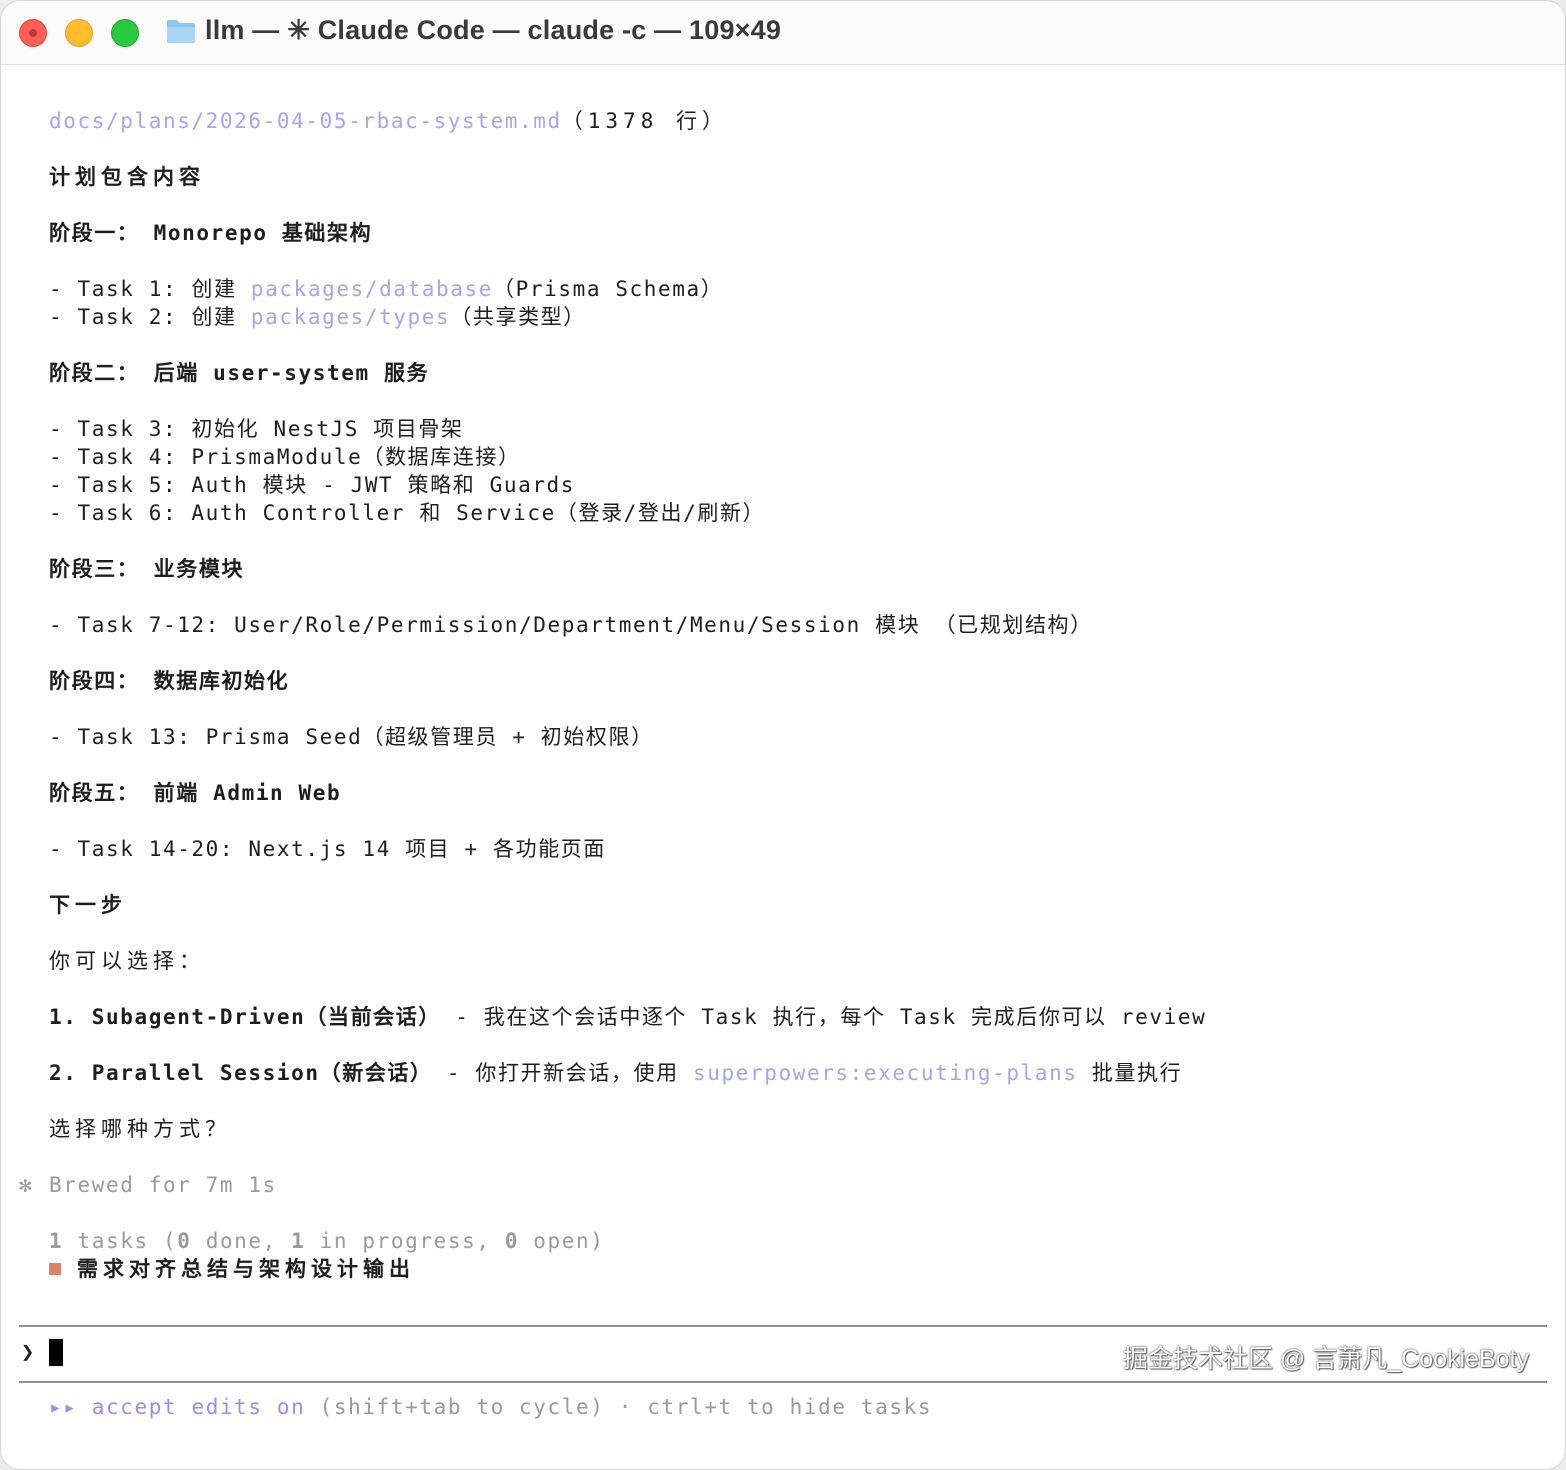 The image size is (1566, 1470). I want to click on done-count: 0, so click(184, 1241).